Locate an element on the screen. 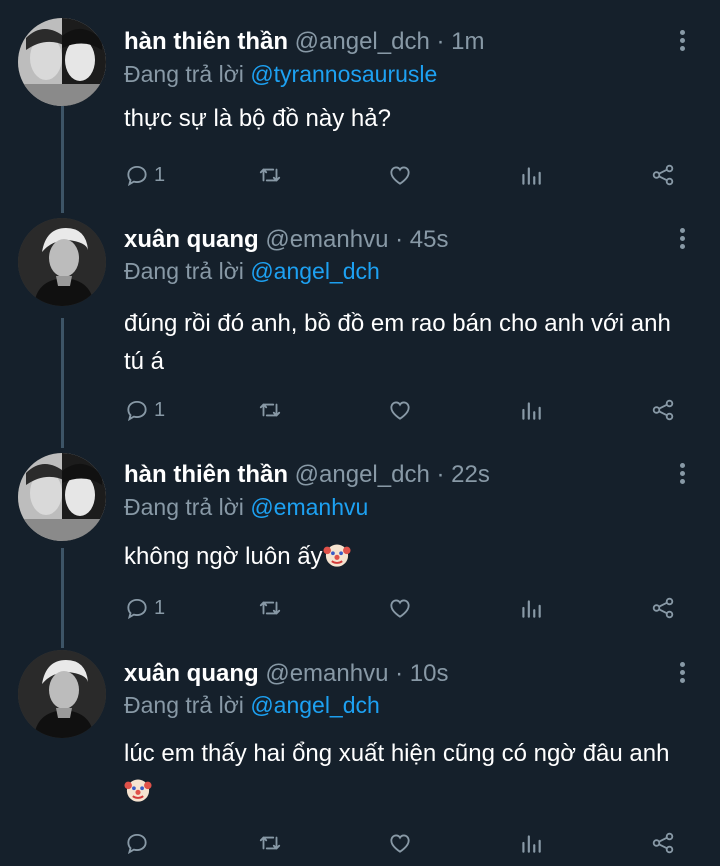  tweet-header: xuân quang @emanhvu · 45s is located at coordinates (286, 240).